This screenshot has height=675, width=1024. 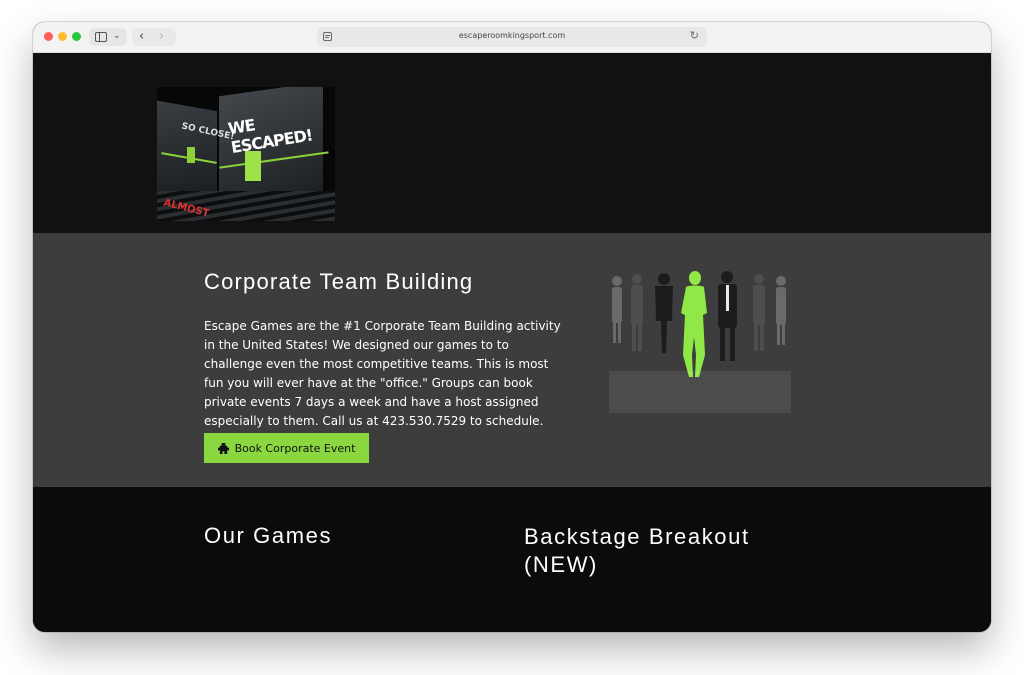 I want to click on sidebar-toggle-button: ⌄, so click(x=108, y=37).